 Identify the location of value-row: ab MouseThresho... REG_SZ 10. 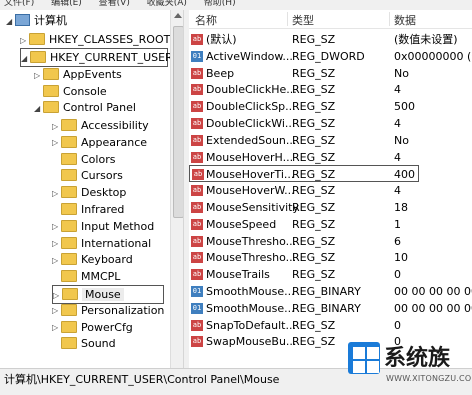
(330, 257).